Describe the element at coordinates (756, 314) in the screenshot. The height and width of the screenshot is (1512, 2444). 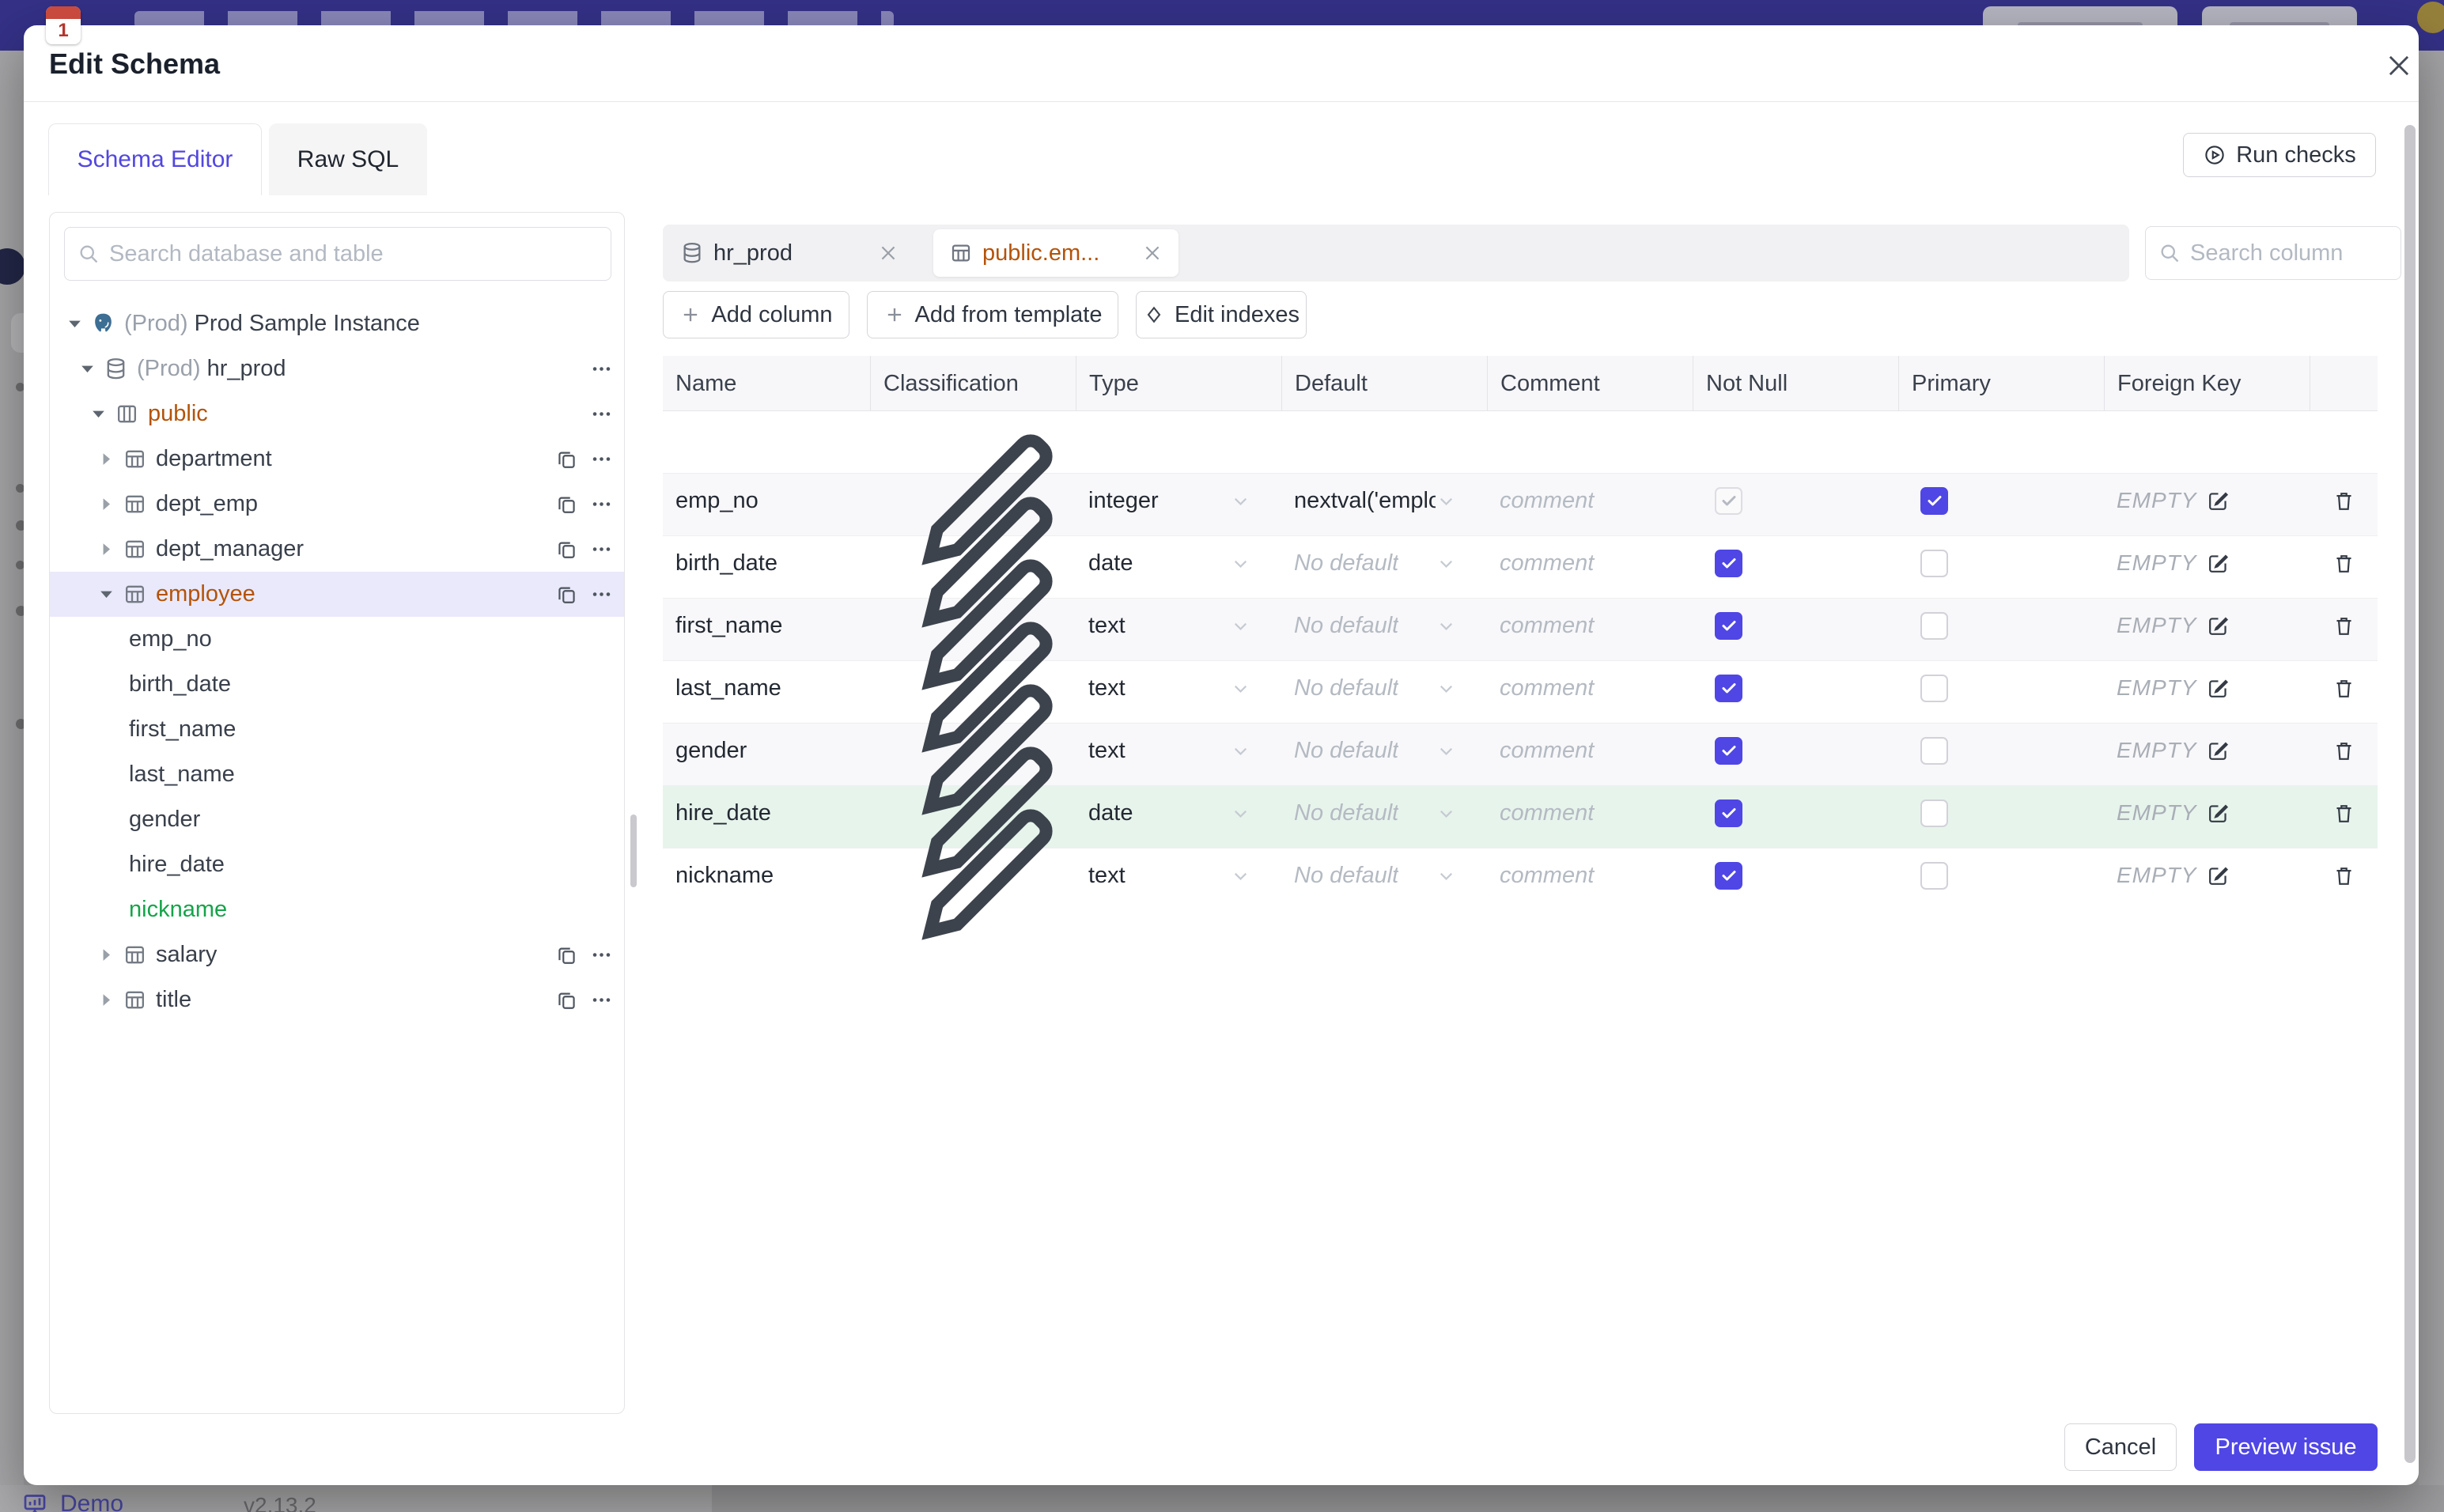
I see `add-column-button: Add column` at that location.